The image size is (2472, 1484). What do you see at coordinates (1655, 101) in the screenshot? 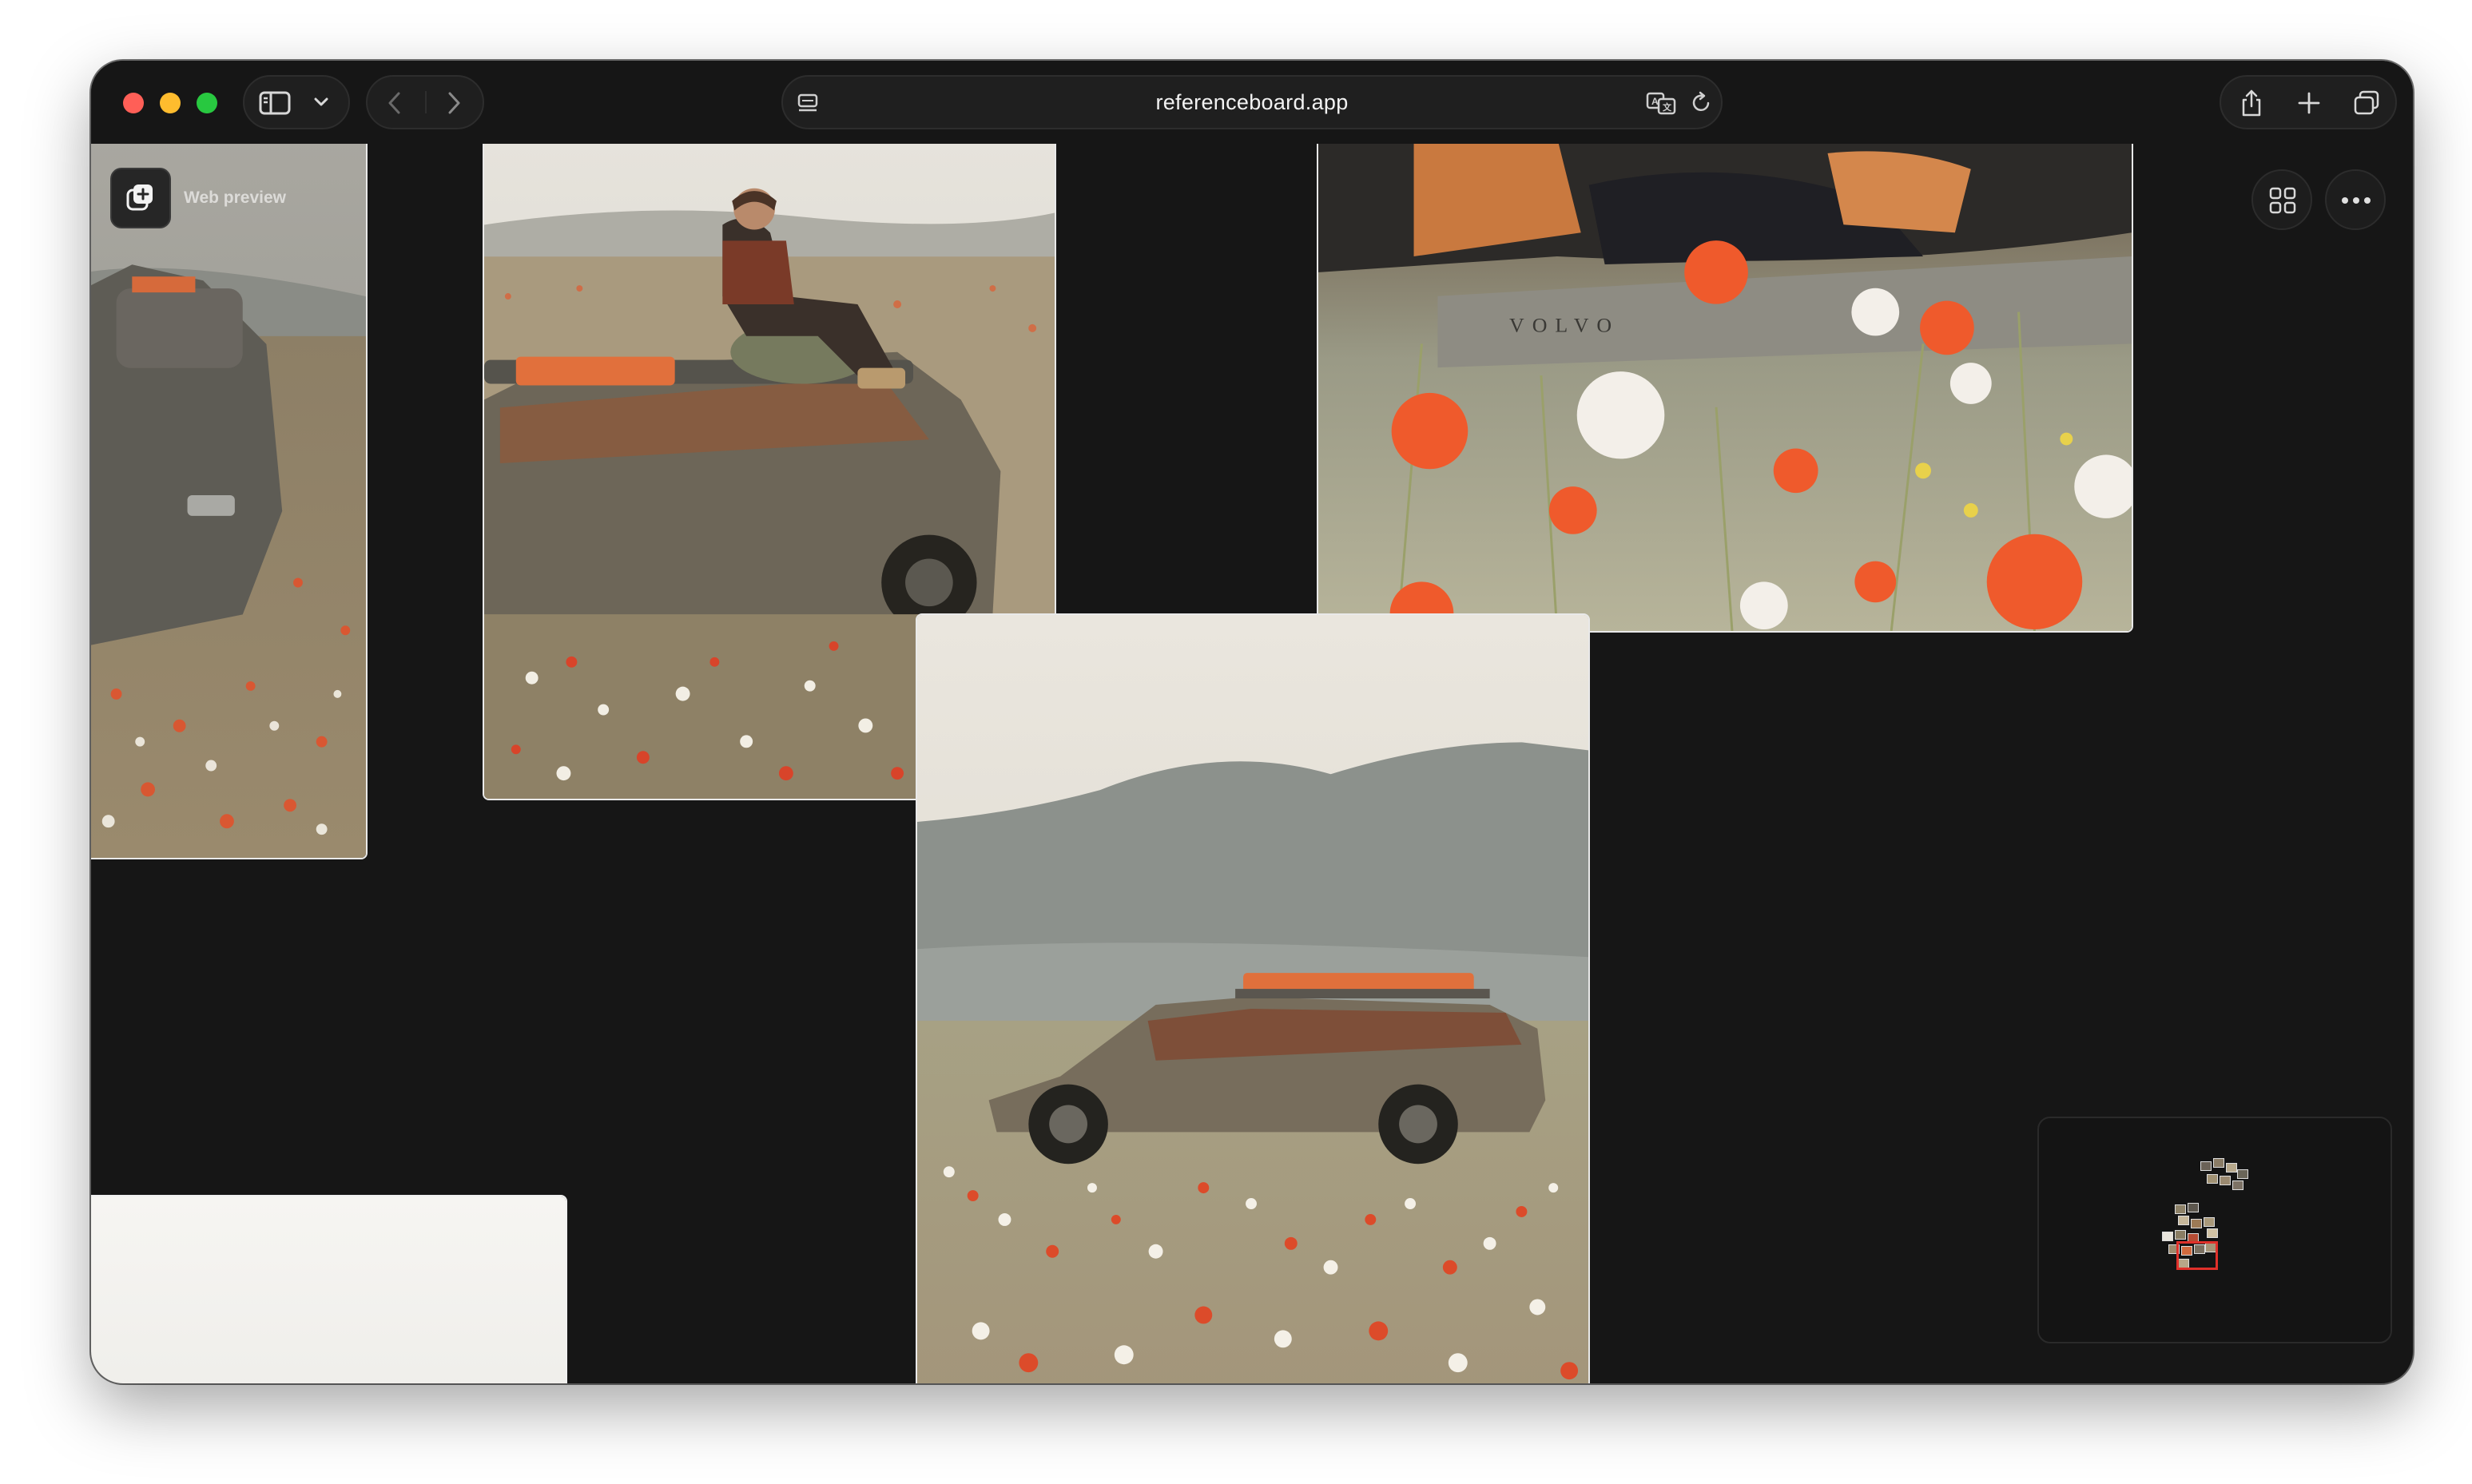
I see `svg-text: A` at bounding box center [1655, 101].